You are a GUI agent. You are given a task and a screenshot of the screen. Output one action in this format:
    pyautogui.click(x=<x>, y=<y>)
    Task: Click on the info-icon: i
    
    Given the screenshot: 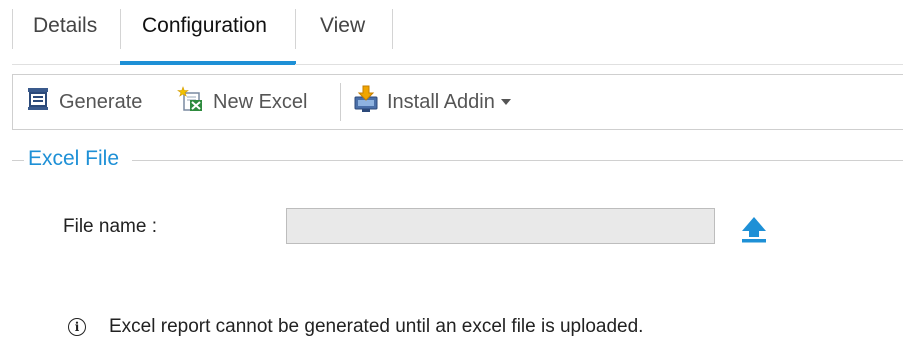 What is the action you would take?
    pyautogui.click(x=77, y=327)
    